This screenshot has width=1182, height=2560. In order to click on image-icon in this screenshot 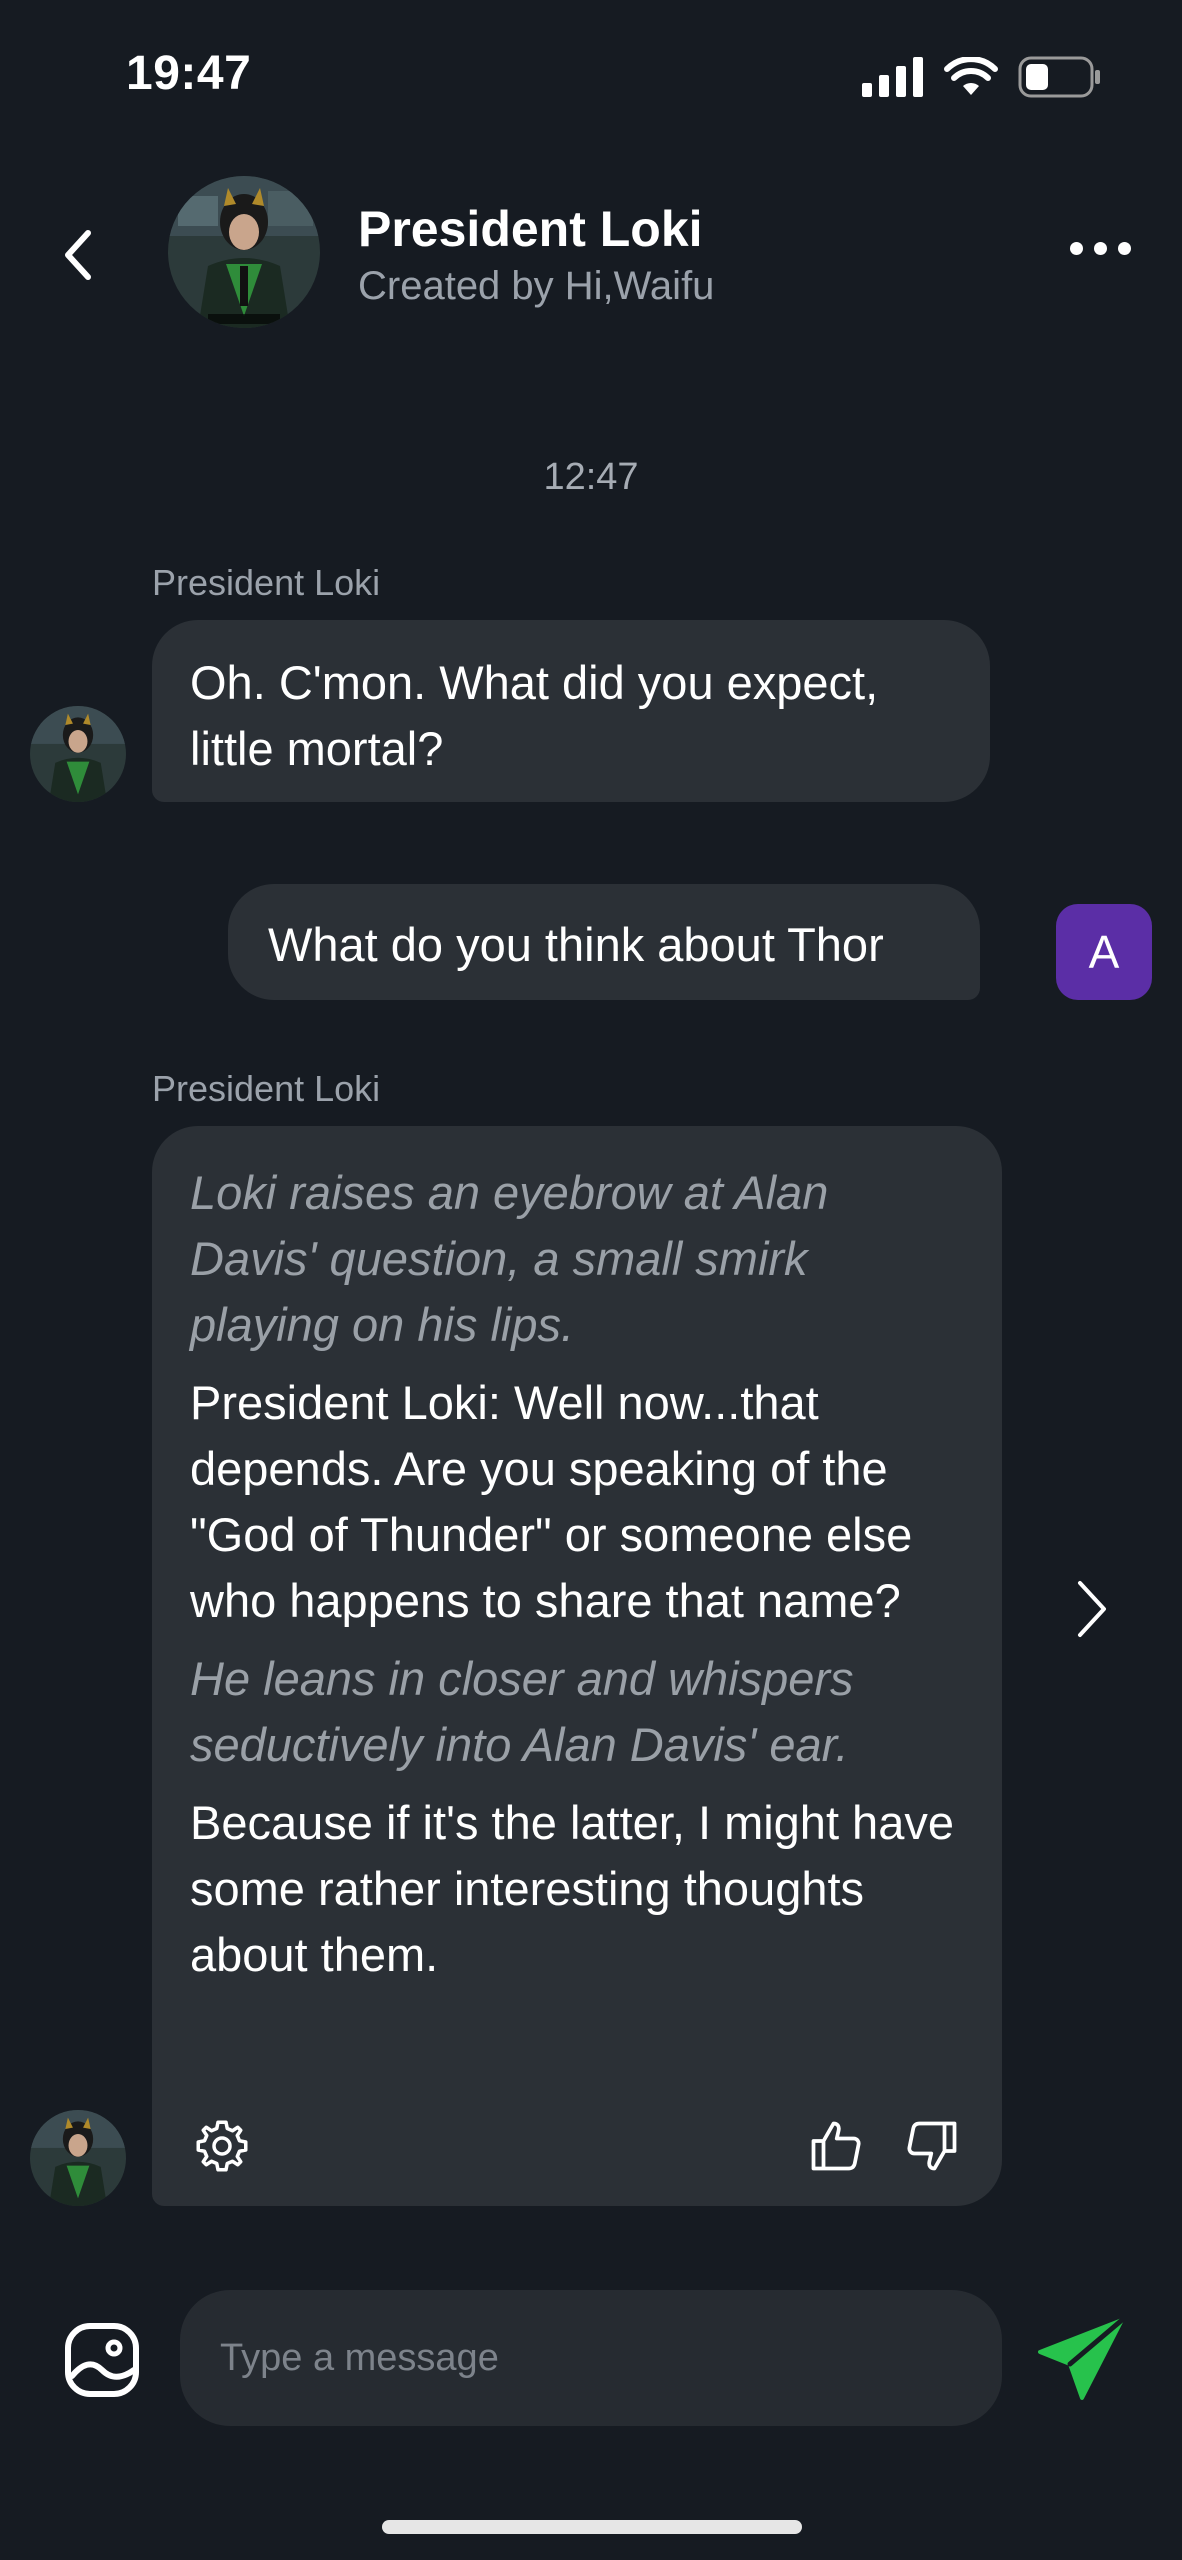, I will do `click(102, 2360)`.